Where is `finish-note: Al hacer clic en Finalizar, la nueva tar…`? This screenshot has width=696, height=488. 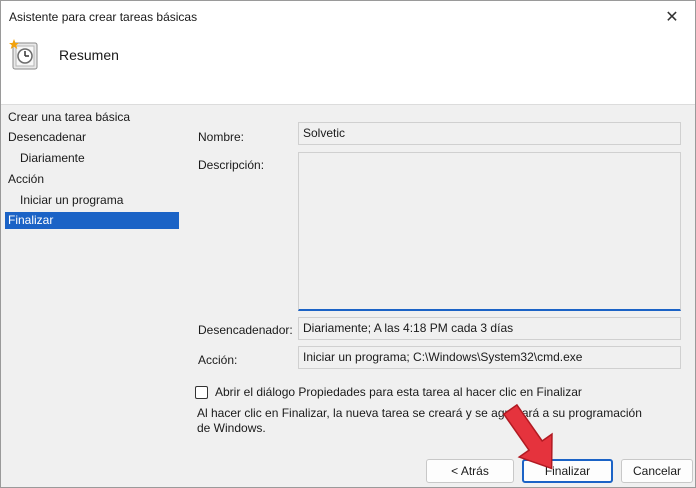
finish-note: Al hacer clic en Finalizar, la nueva tar… is located at coordinates (419, 420).